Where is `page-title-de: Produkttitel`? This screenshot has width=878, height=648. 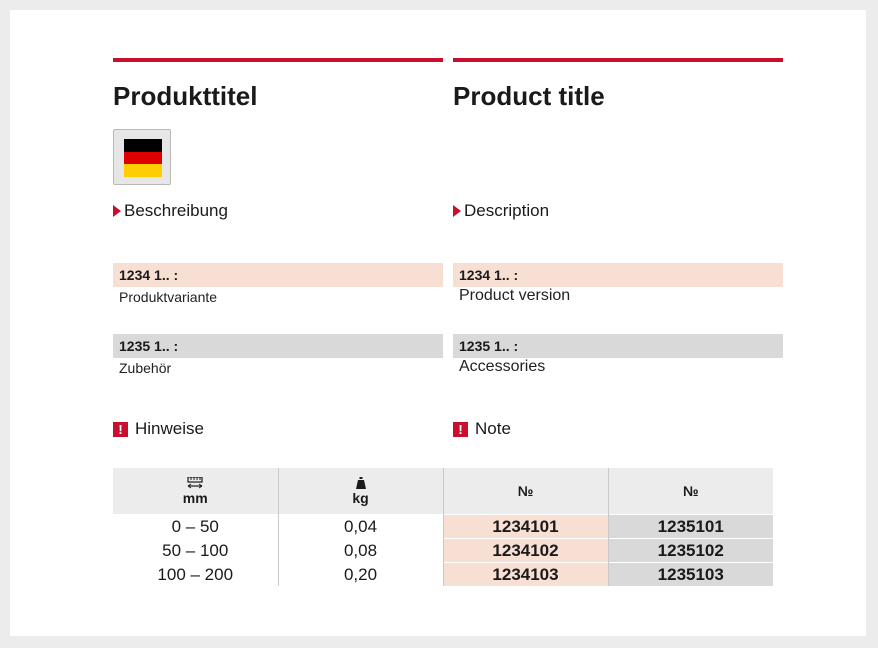 page-title-de: Produkttitel is located at coordinates (185, 96).